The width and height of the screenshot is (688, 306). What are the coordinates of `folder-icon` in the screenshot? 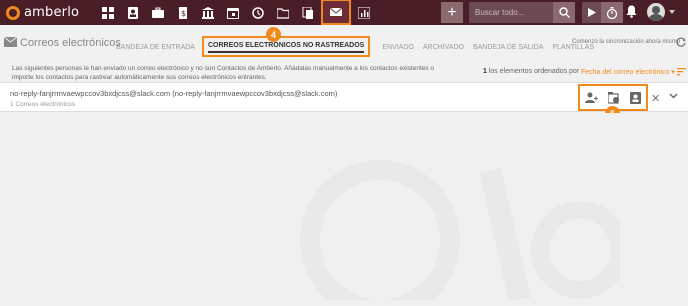 It's located at (283, 12).